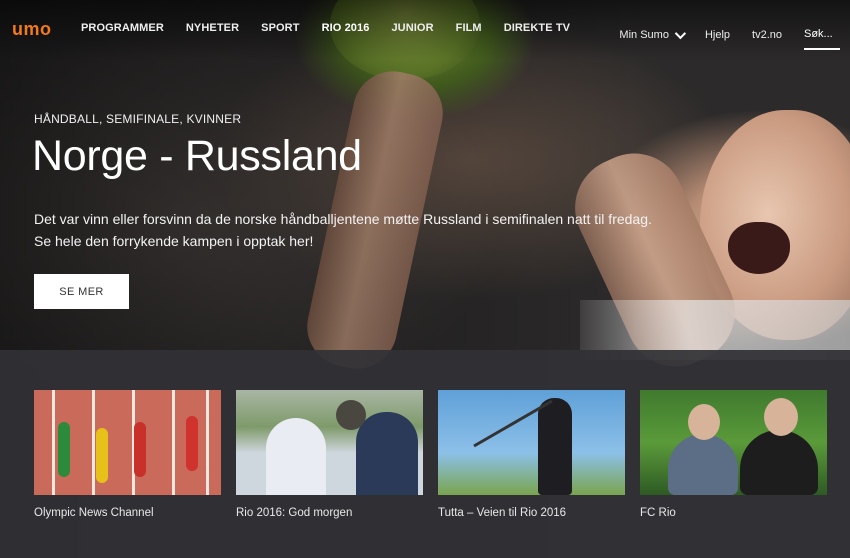 This screenshot has height=558, width=850. Describe the element at coordinates (212, 28) in the screenshot. I see `nav-nyheter: NYHETER` at that location.